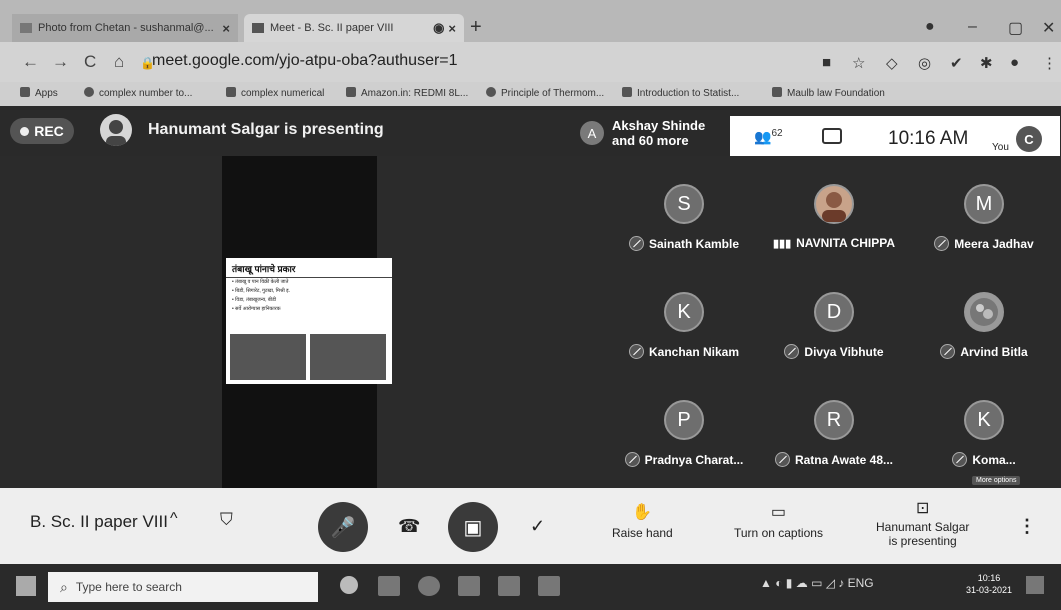  What do you see at coordinates (409, 526) in the screenshot?
I see `end-call-icon: ☎` at bounding box center [409, 526].